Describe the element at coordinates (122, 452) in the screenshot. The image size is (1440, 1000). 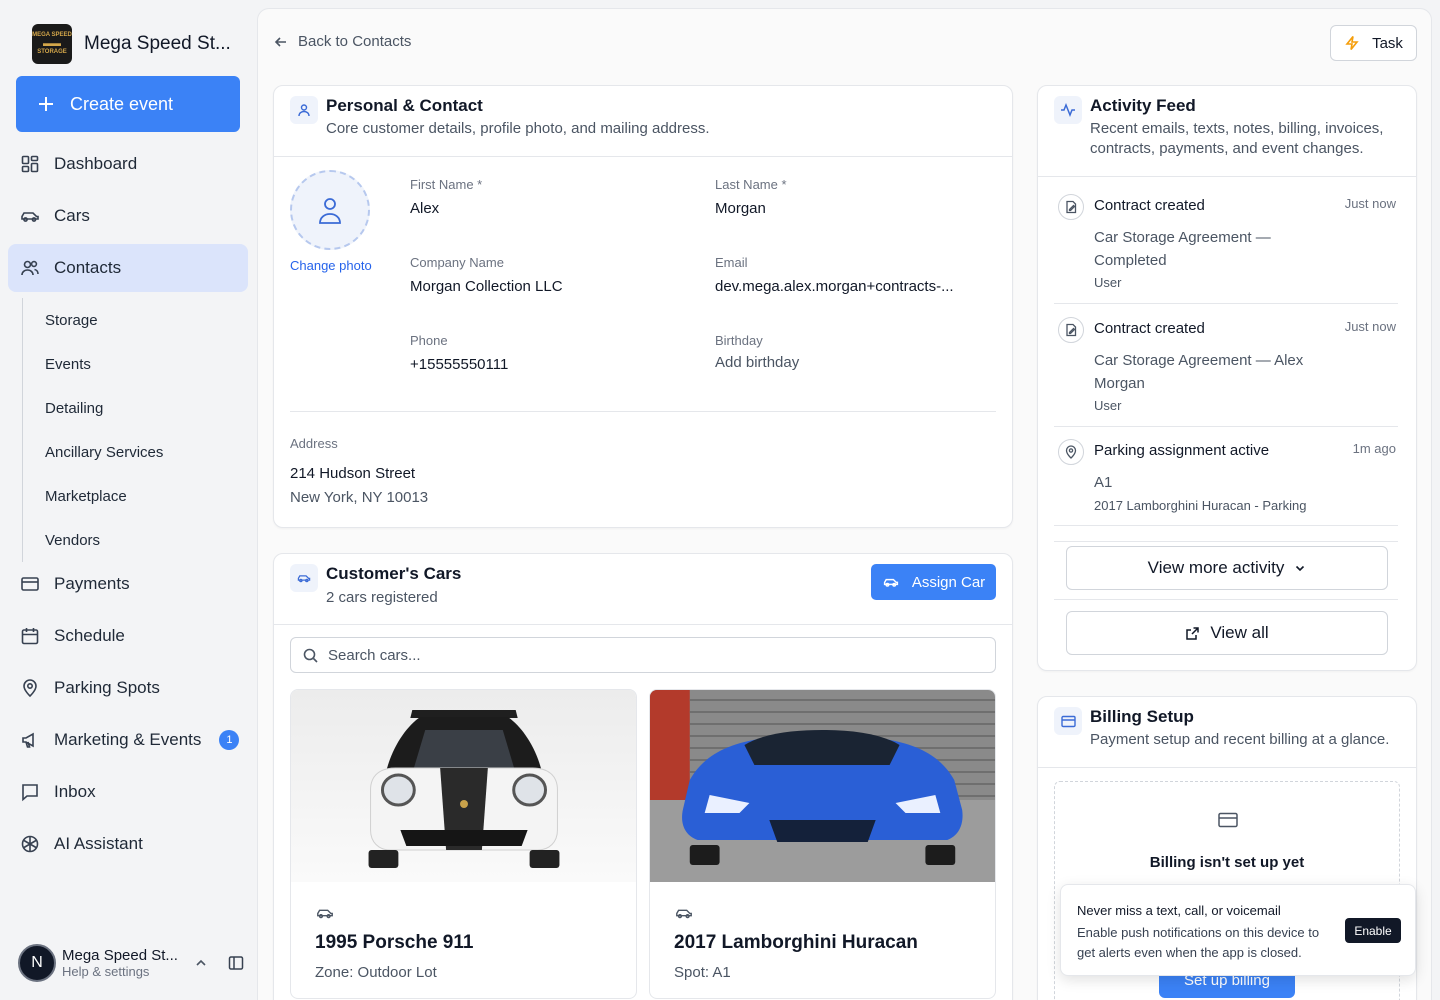
I see `sub-nav-ancillary-services: Ancillary Services` at that location.